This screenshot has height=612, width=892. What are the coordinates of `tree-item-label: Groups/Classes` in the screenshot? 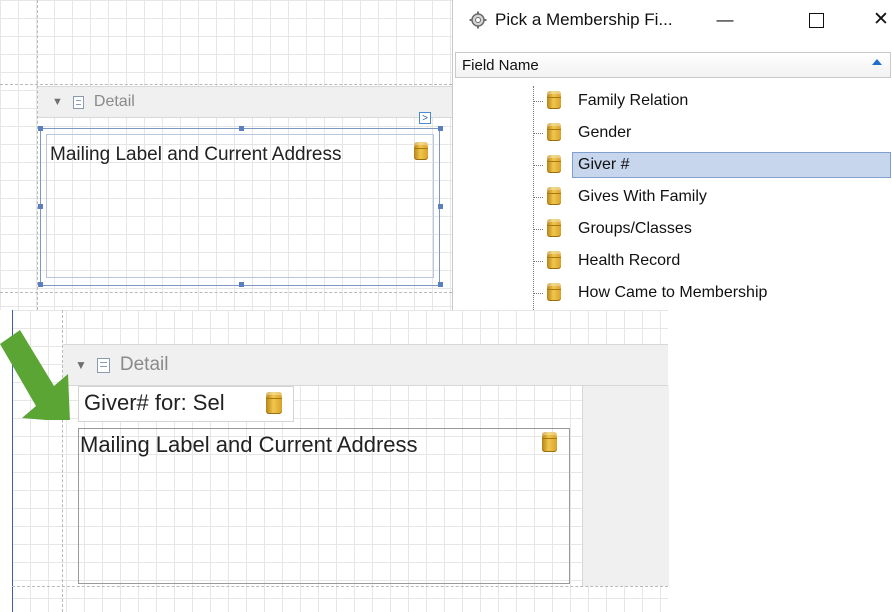 It's located at (635, 228).